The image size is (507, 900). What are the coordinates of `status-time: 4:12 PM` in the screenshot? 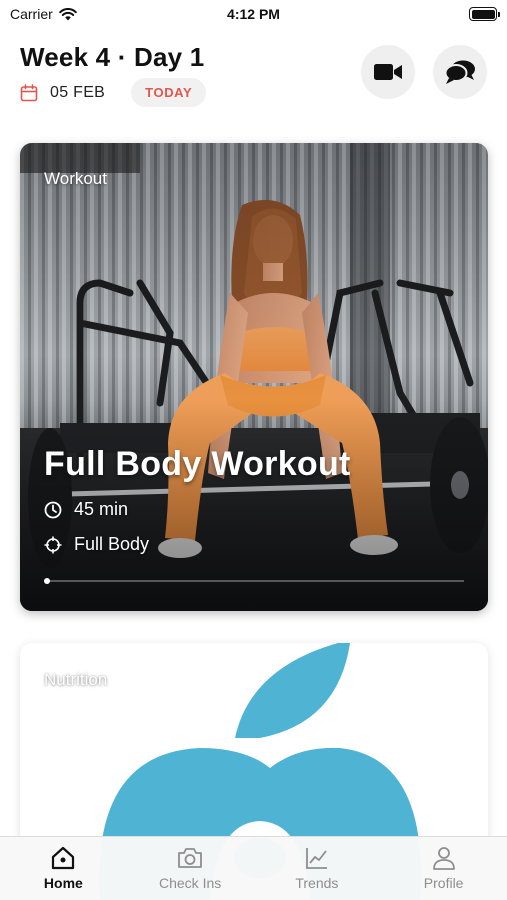 It's located at (253, 14).